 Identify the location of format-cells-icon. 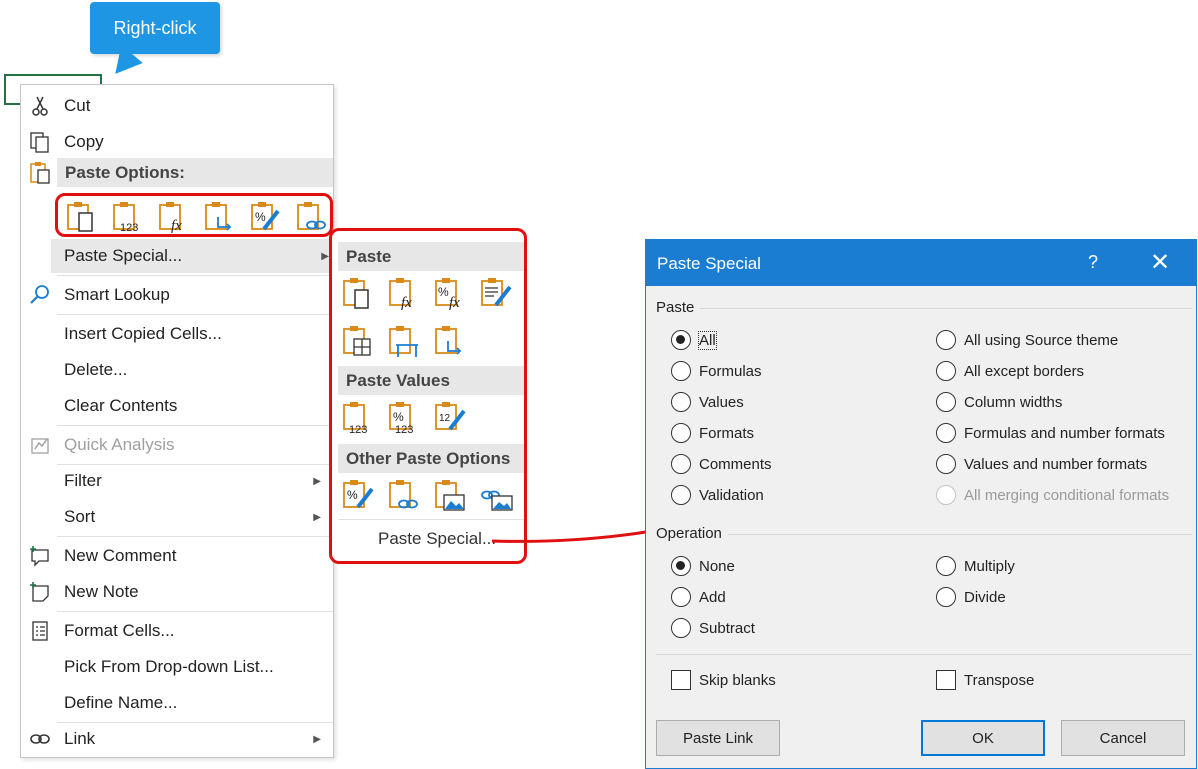
(40, 631).